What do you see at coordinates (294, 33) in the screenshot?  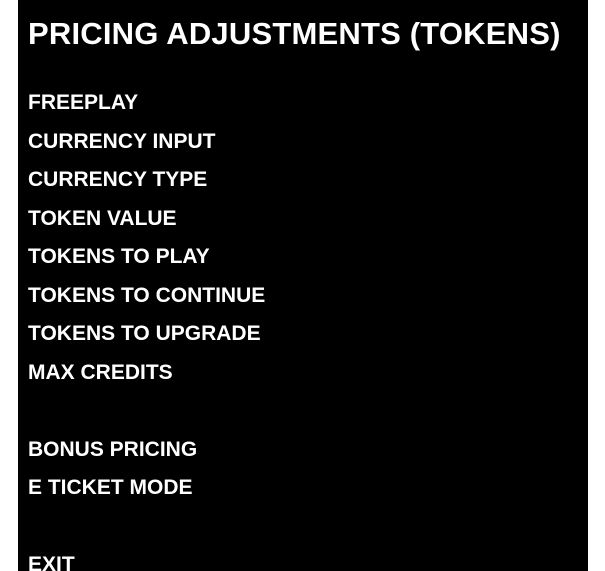 I see `screen-title: PRICING ADJUSTMENTS (TOKENS)` at bounding box center [294, 33].